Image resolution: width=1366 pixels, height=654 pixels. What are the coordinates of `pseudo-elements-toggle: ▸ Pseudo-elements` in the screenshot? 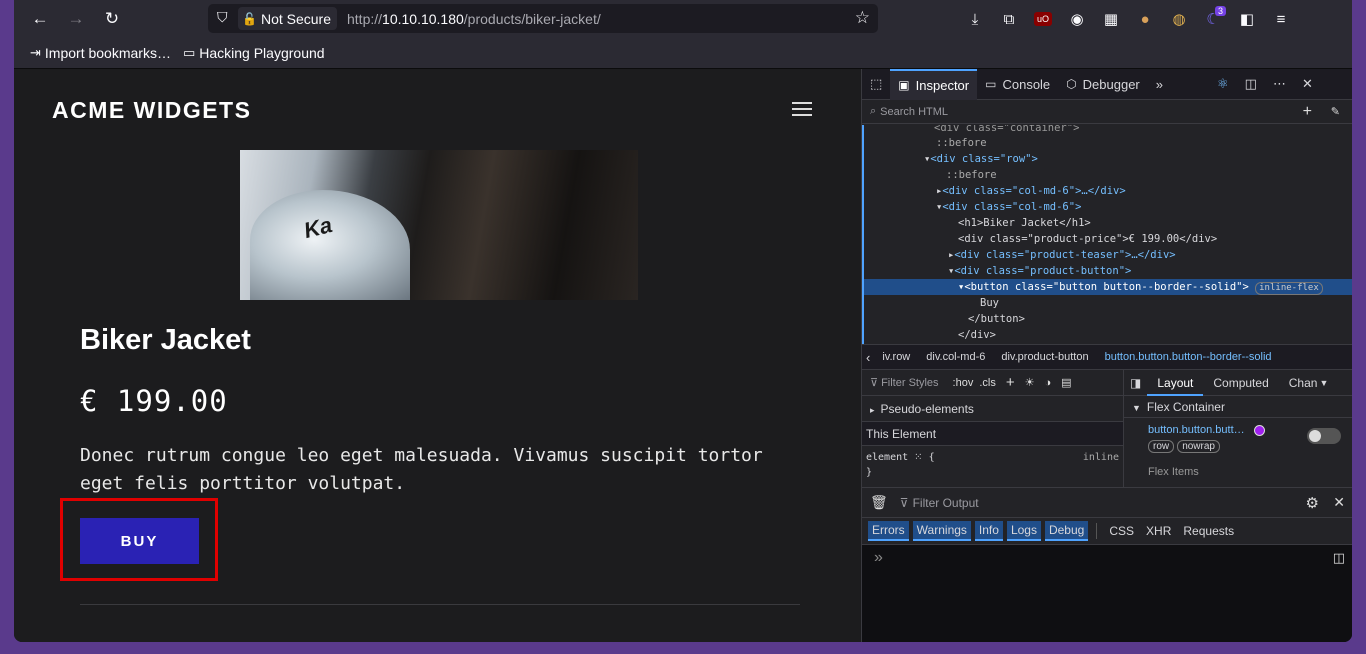 It's located at (992, 409).